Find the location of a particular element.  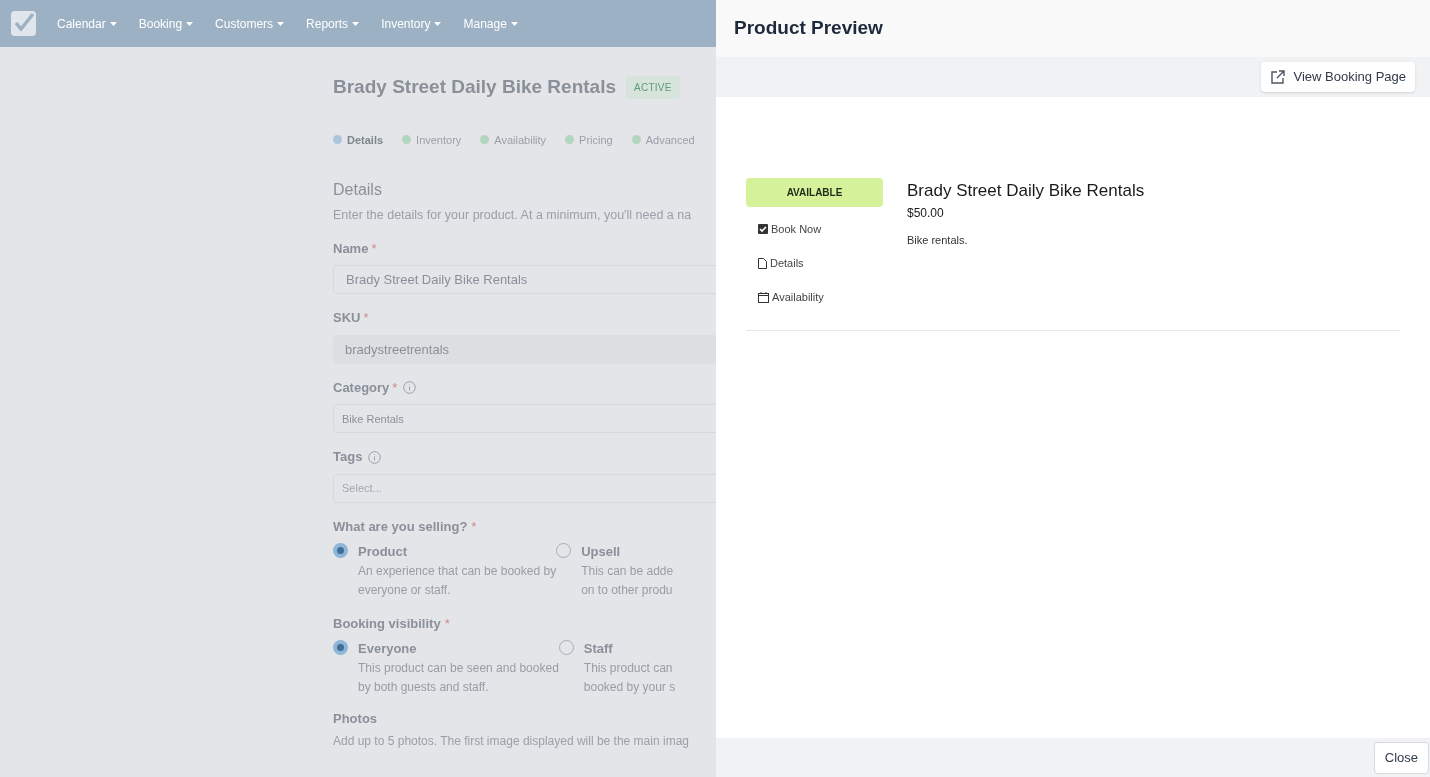

preview-menu-link: Details is located at coordinates (820, 263).